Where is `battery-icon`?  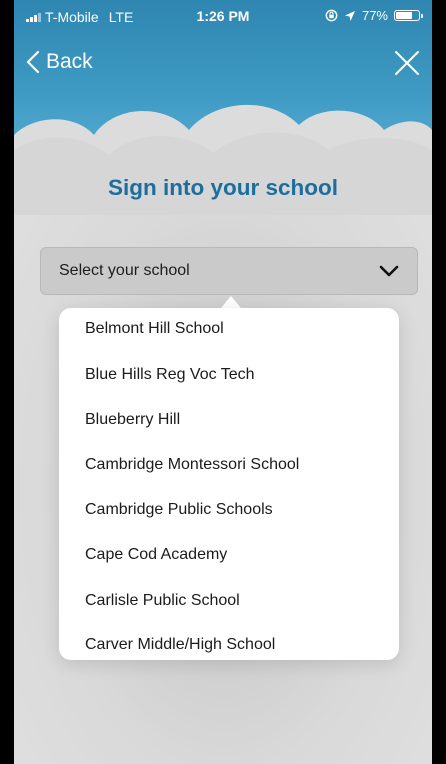 battery-icon is located at coordinates (408, 15).